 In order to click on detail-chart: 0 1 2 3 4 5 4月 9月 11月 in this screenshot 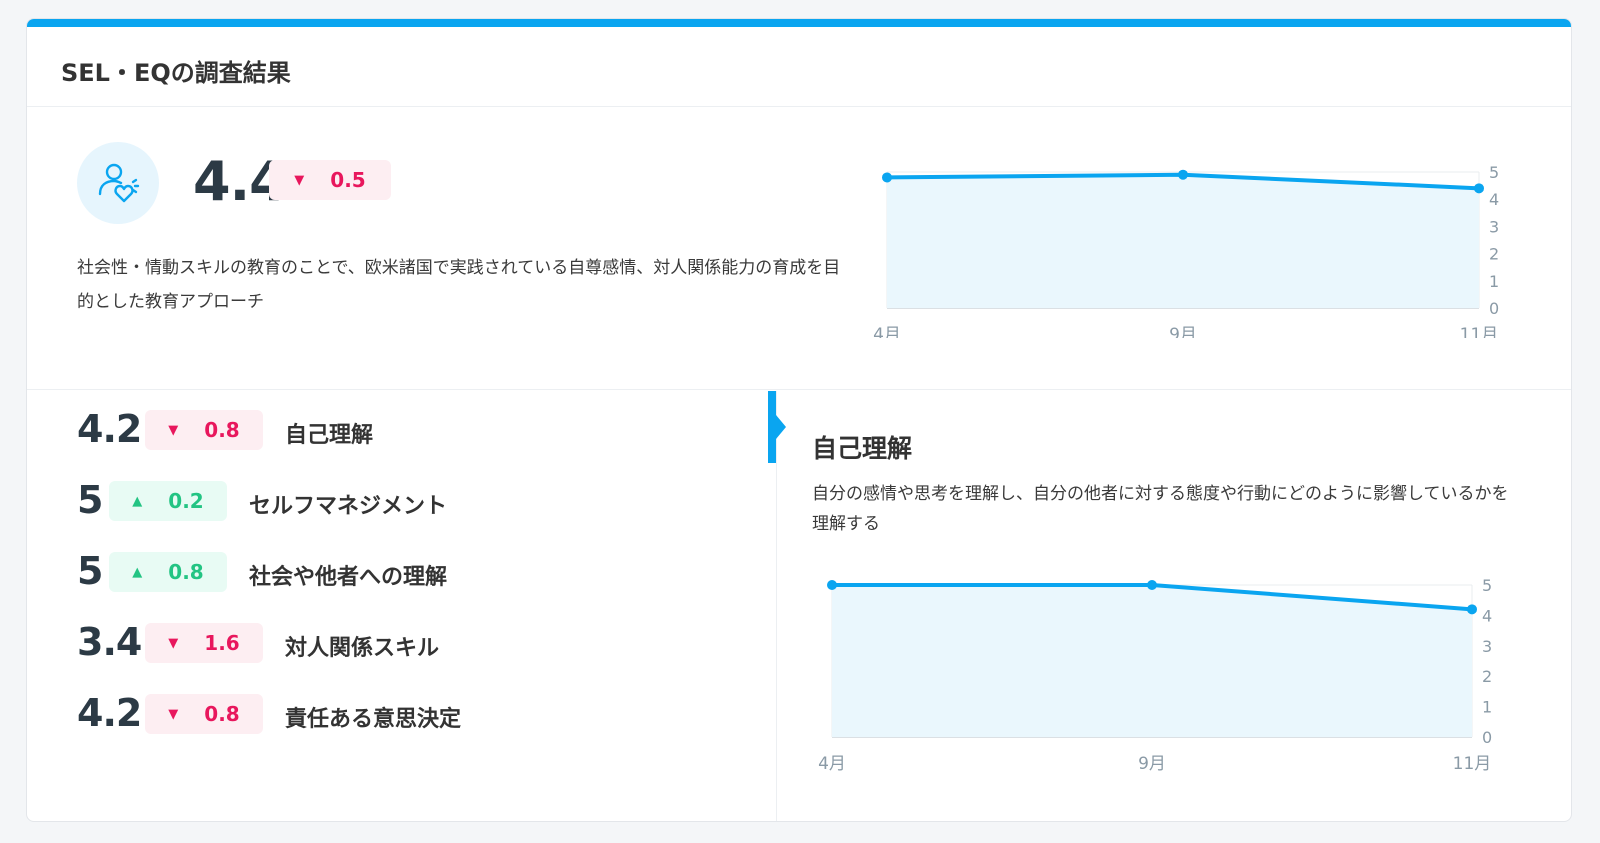, I will do `click(1154, 679)`.